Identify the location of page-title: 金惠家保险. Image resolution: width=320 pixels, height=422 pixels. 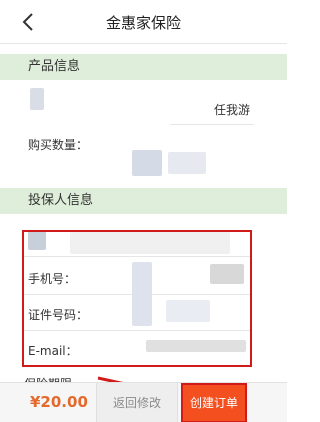
(143, 23).